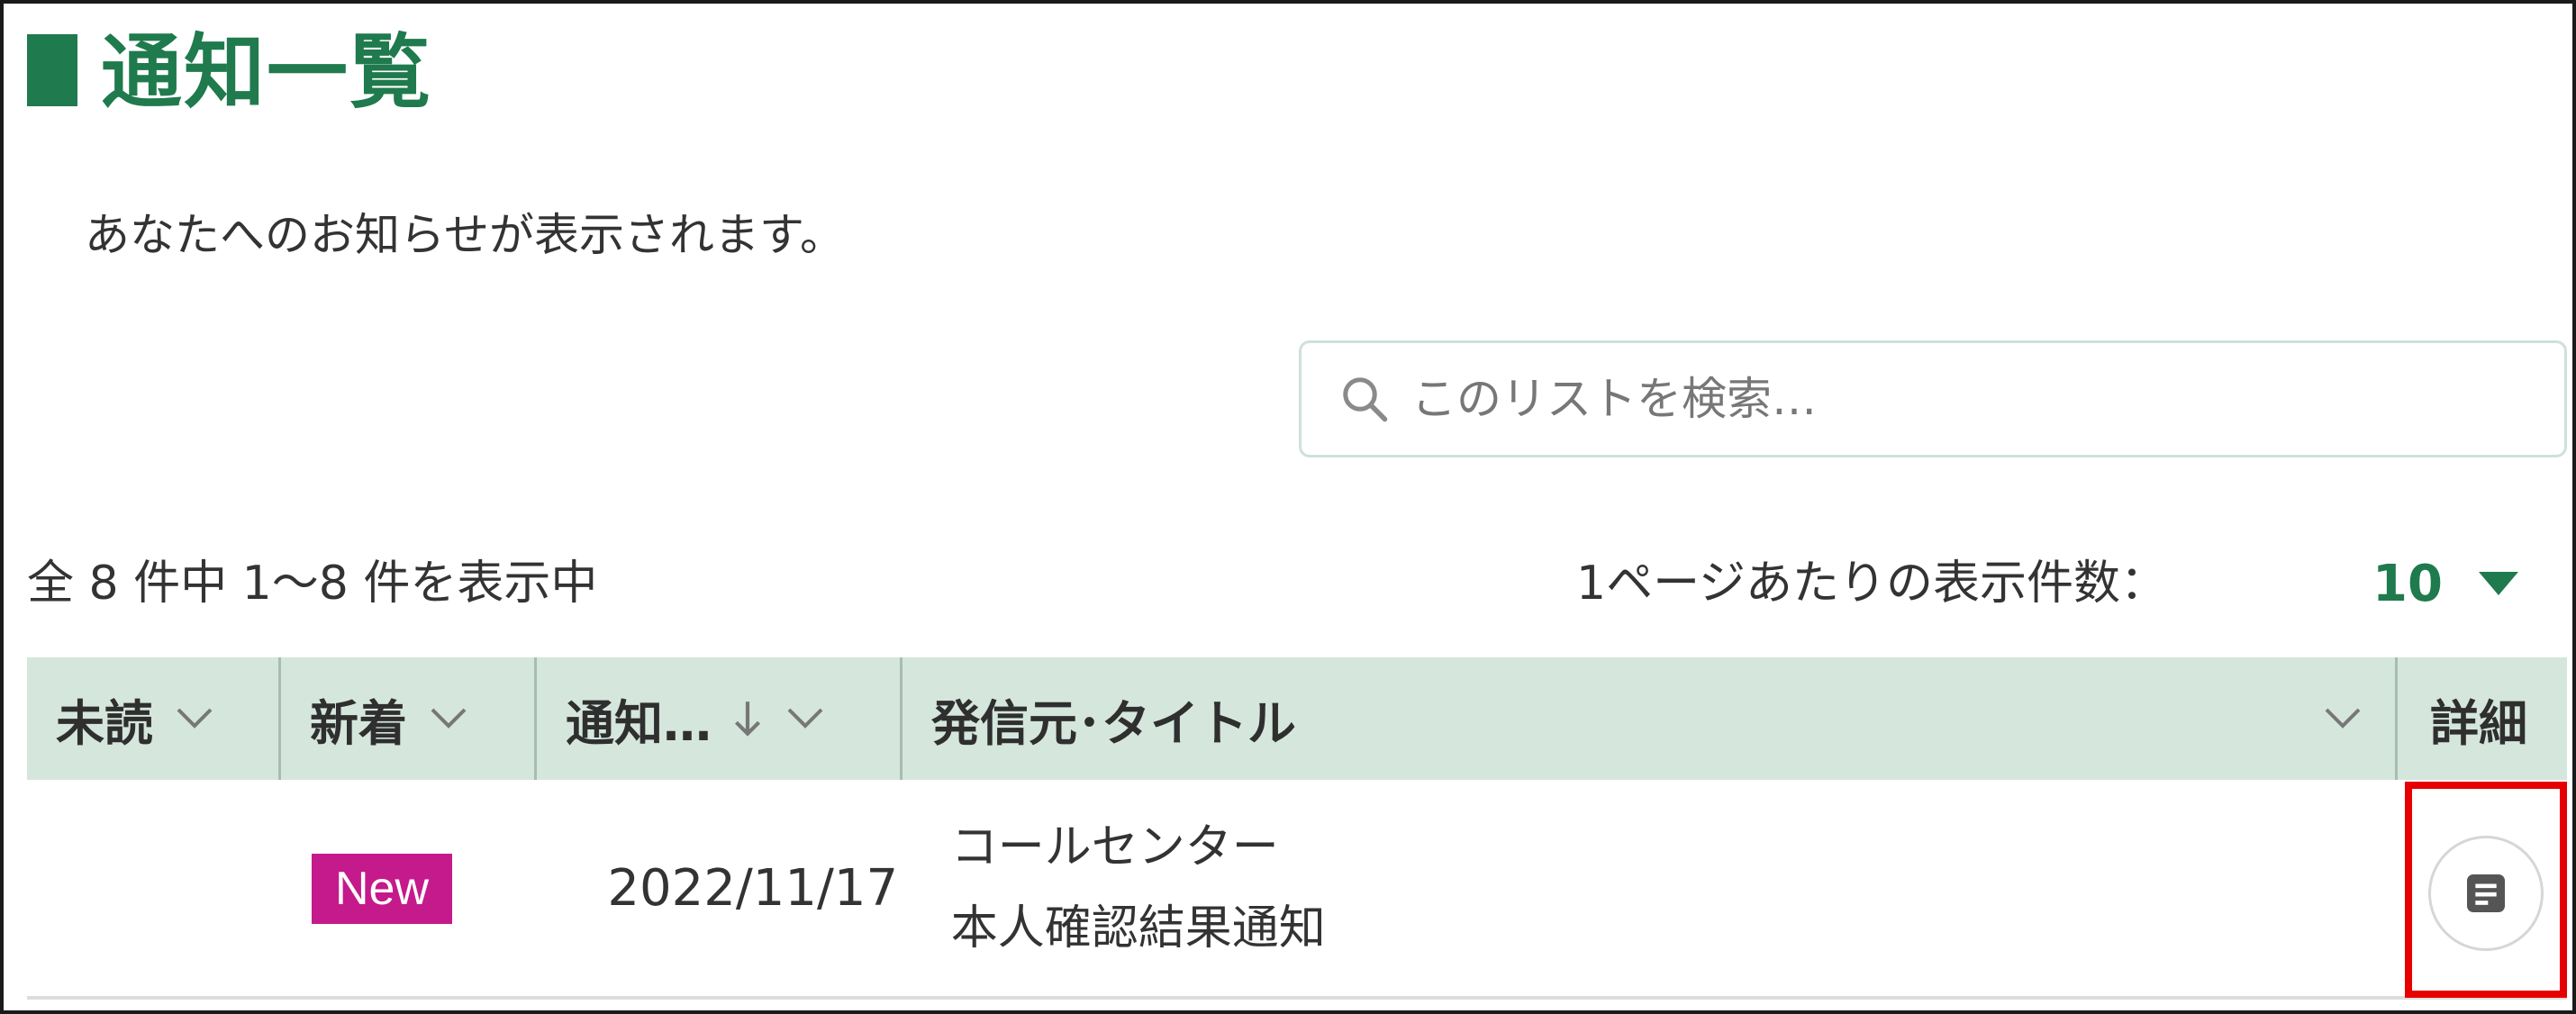 The width and height of the screenshot is (2576, 1014). What do you see at coordinates (465, 235) in the screenshot?
I see `page-description: あなたへのお知らせが表示されます。` at bounding box center [465, 235].